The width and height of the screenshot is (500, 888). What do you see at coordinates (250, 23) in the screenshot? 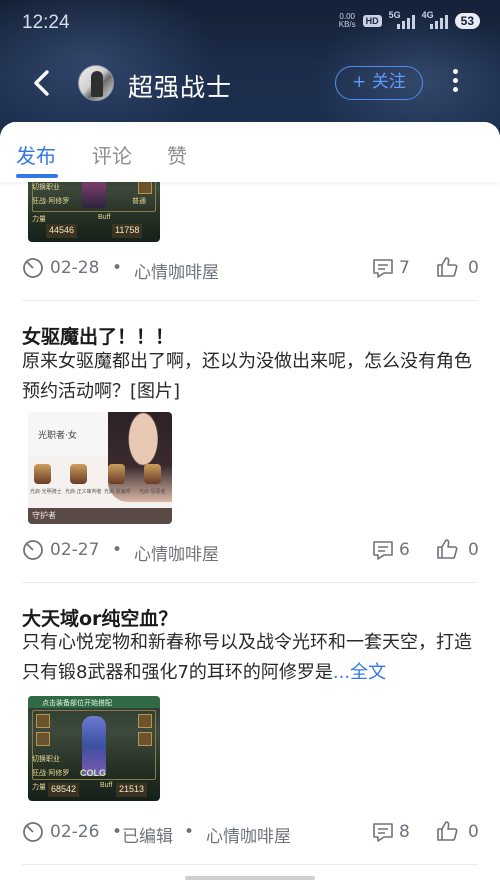
I see `status-bar: 12:24 0.00 KB/s HD 5G 4G 53` at bounding box center [250, 23].